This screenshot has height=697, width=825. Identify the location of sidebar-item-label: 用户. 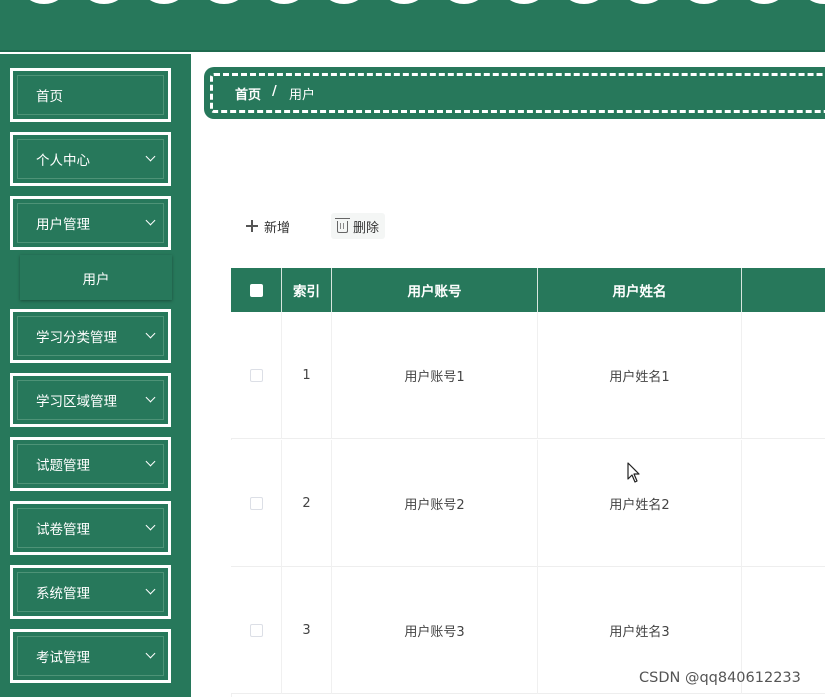
(96, 279).